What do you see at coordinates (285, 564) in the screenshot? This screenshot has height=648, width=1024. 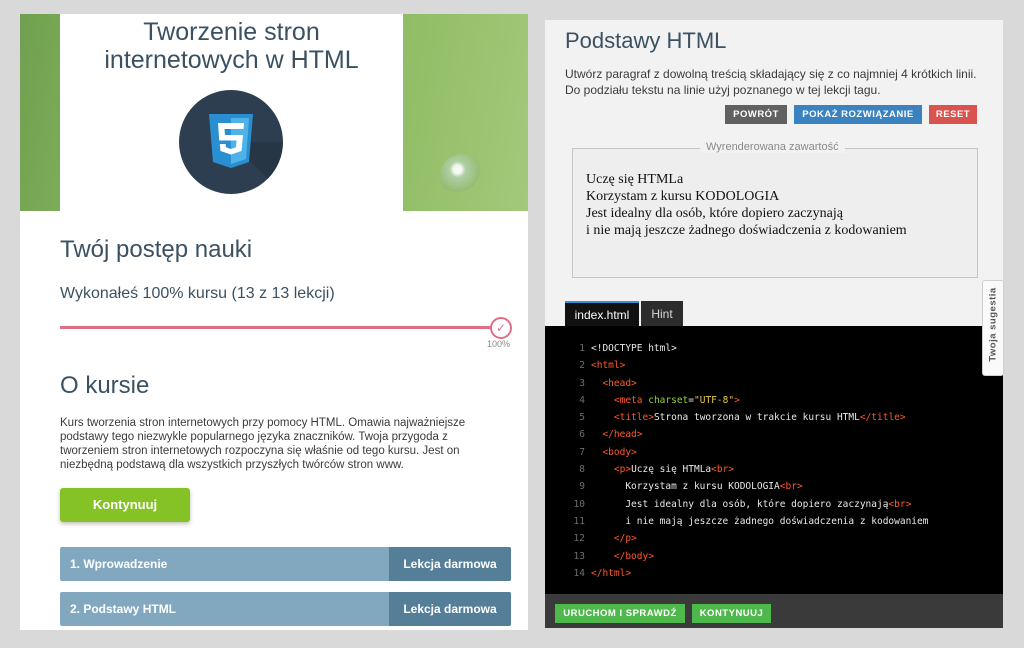 I see `lesson-item: 1. Wprowadzenie Lekcja darmowa` at bounding box center [285, 564].